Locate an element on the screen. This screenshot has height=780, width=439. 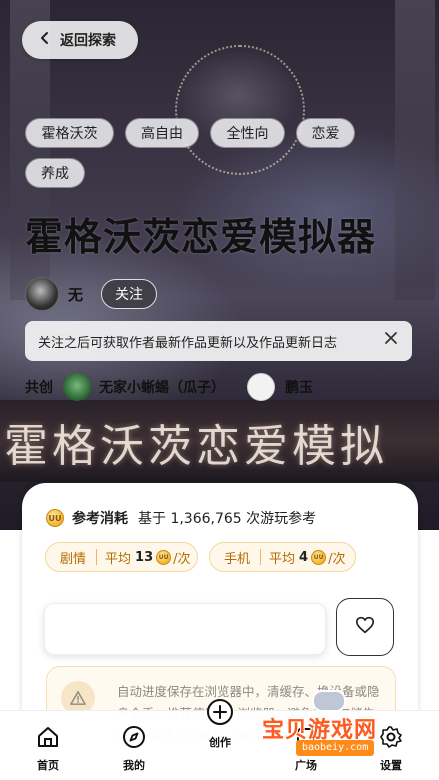
gamepad-icon is located at coordinates (329, 701).